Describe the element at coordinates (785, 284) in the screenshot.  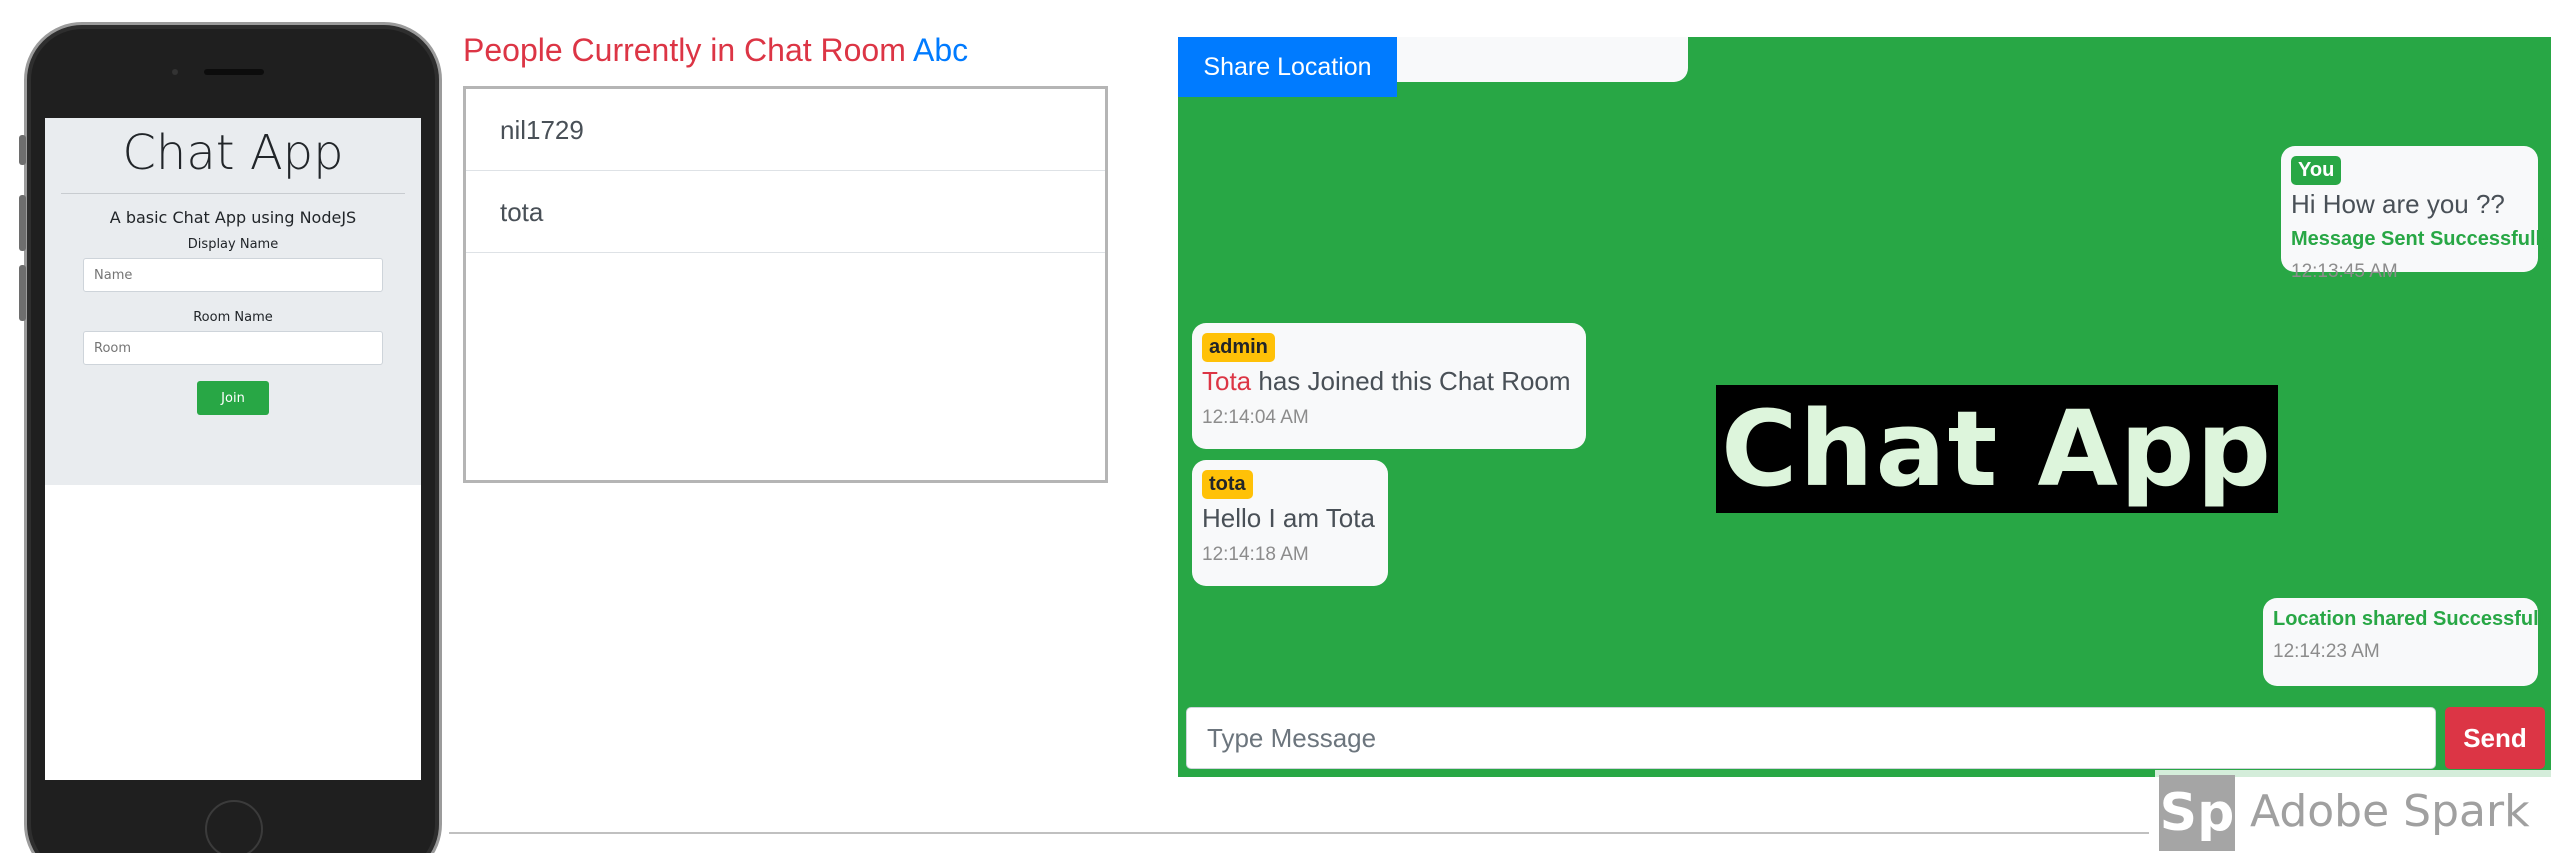
I see `people-list: nil1729 tota` at that location.